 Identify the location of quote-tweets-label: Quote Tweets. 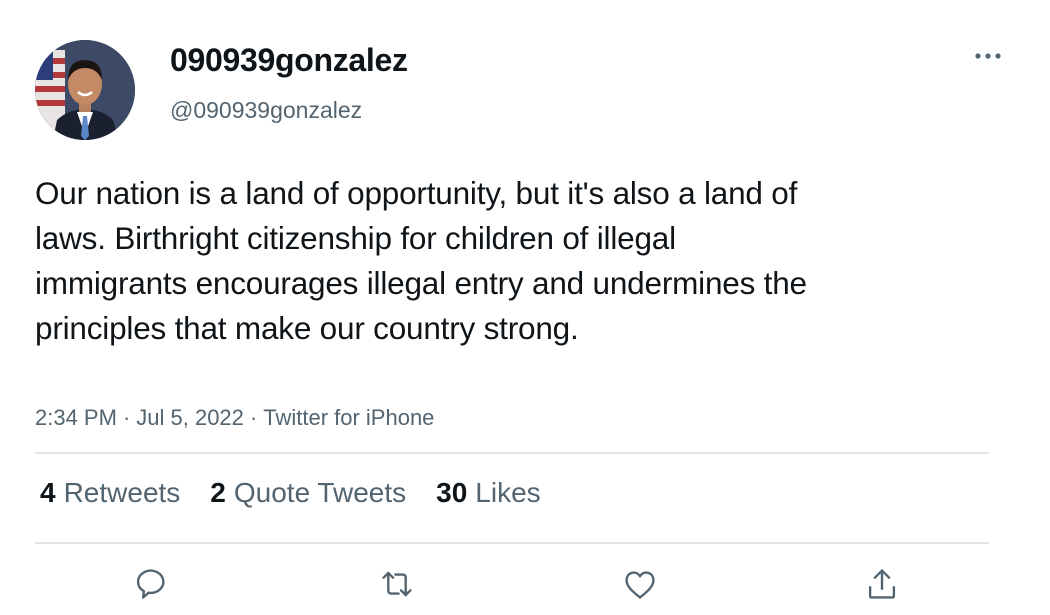
(320, 492).